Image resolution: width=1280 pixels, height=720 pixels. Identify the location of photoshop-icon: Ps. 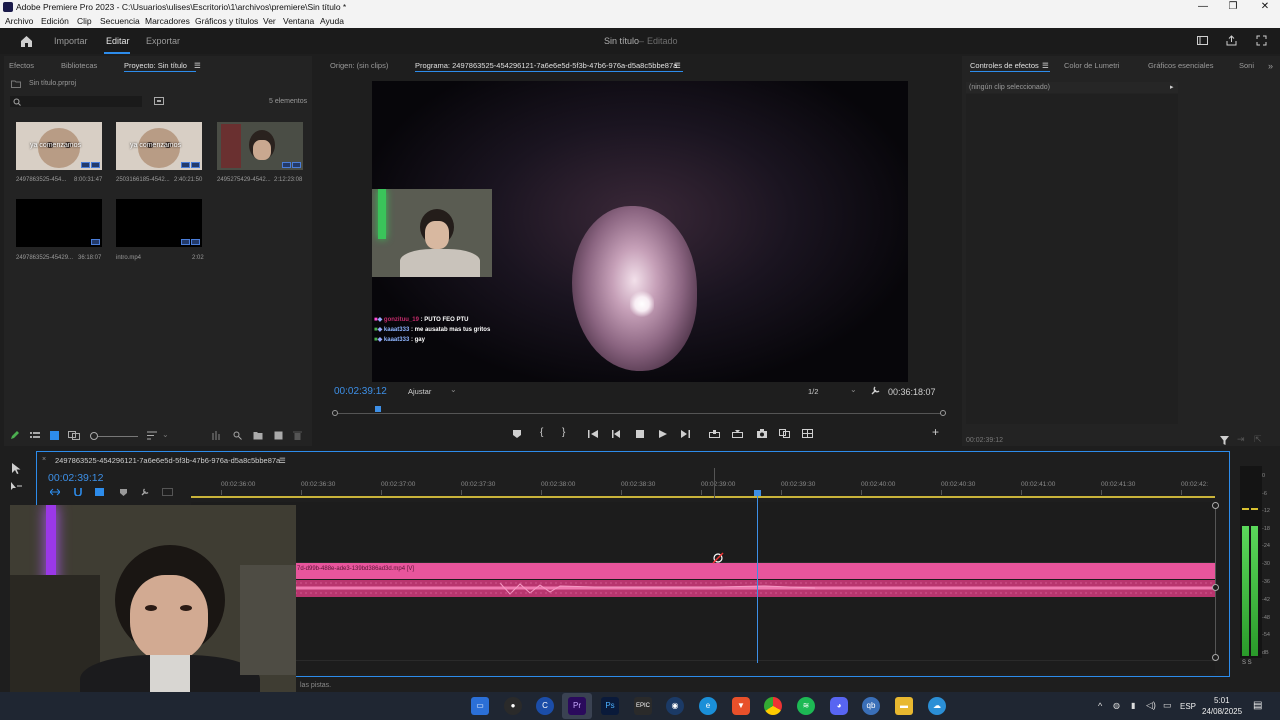
(610, 706).